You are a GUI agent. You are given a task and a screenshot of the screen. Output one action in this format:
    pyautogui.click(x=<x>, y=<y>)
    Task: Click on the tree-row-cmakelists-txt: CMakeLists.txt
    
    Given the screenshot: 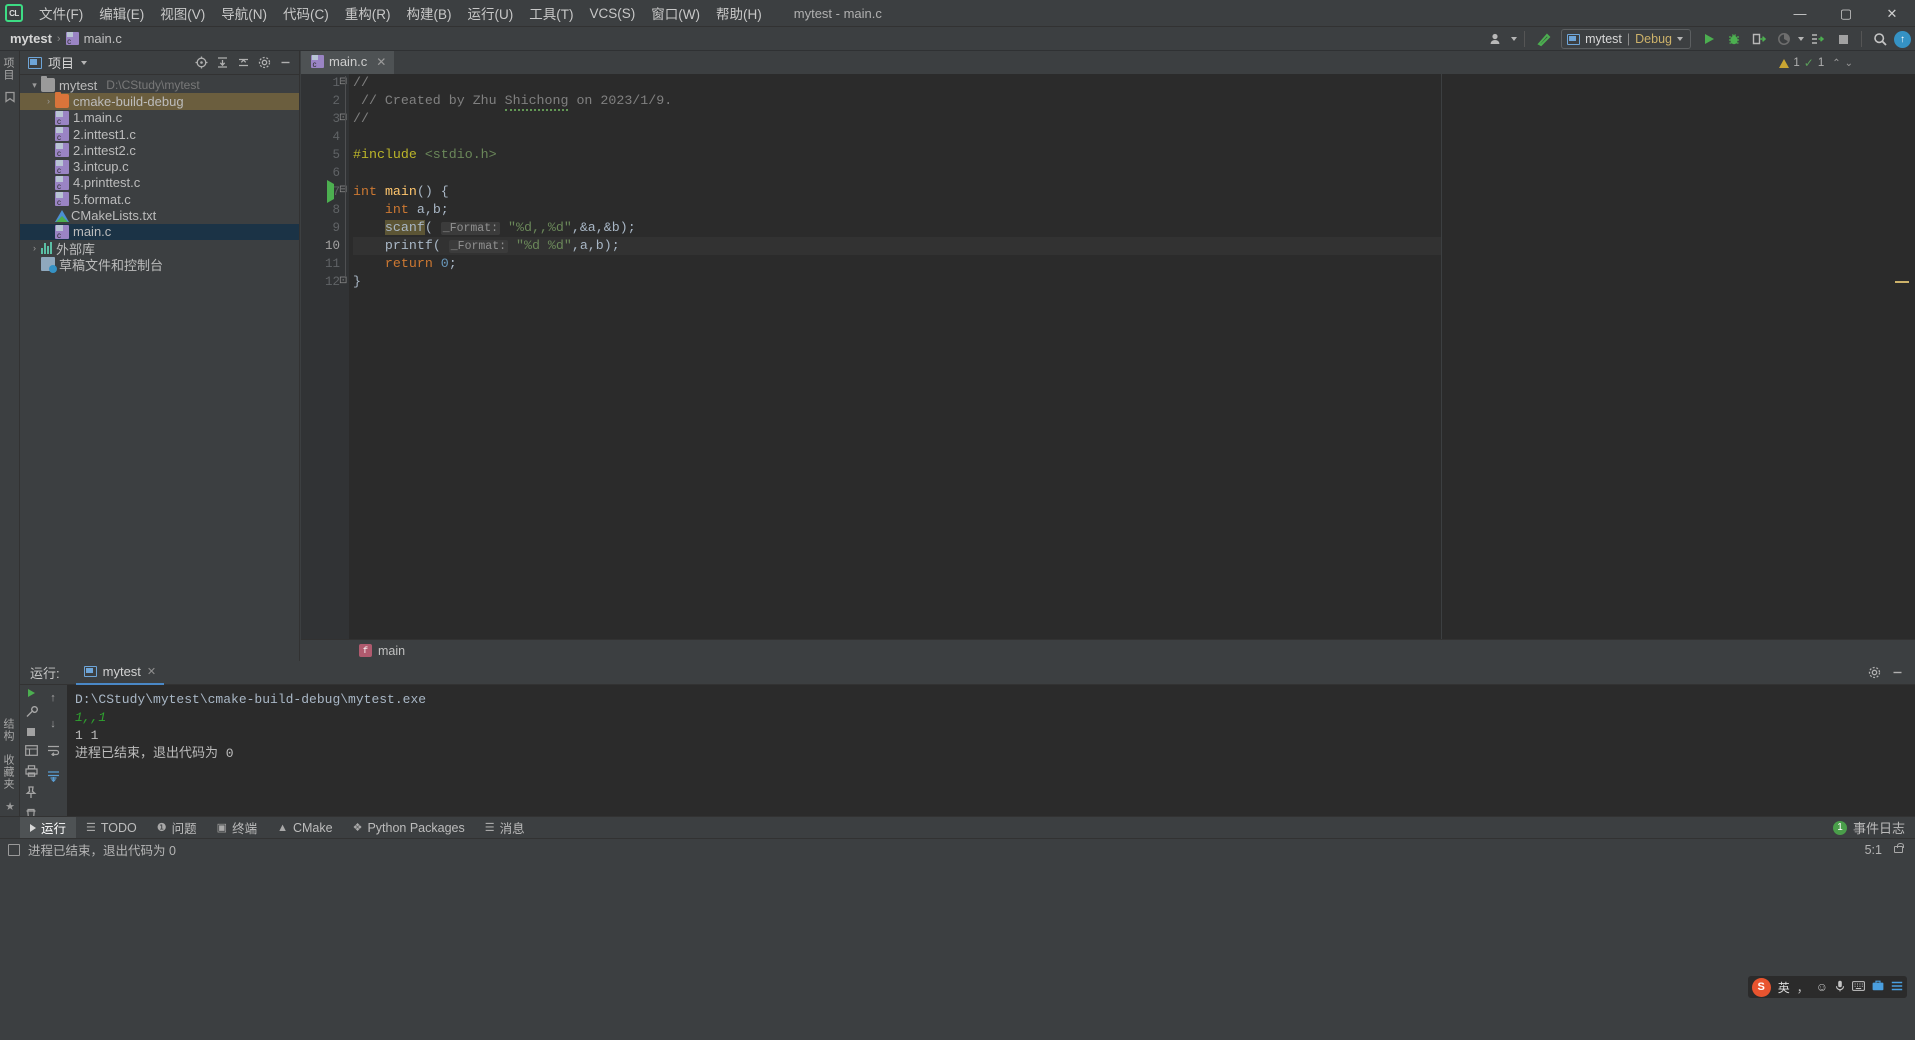 What is the action you would take?
    pyautogui.click(x=159, y=215)
    